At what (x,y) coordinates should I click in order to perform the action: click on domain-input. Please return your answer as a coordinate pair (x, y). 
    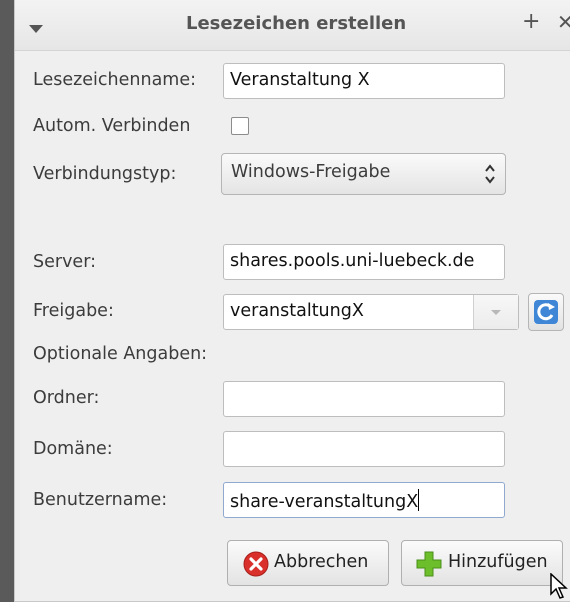
    Looking at the image, I should click on (364, 449).